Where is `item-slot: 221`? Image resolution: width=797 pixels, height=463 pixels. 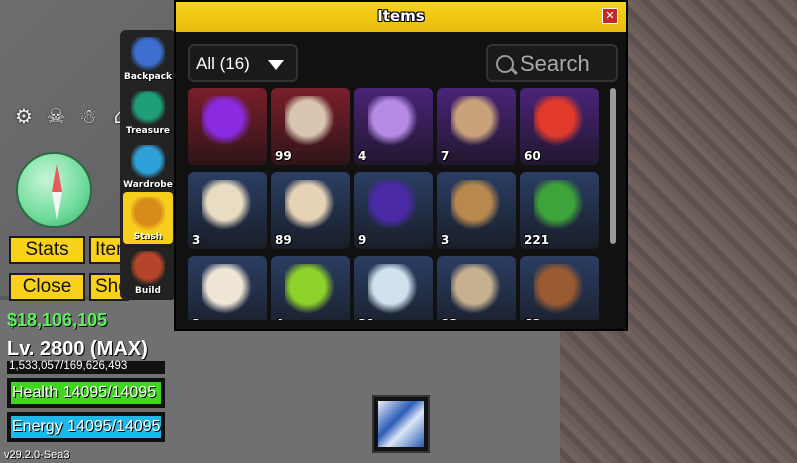
item-slot: 221 is located at coordinates (559, 210).